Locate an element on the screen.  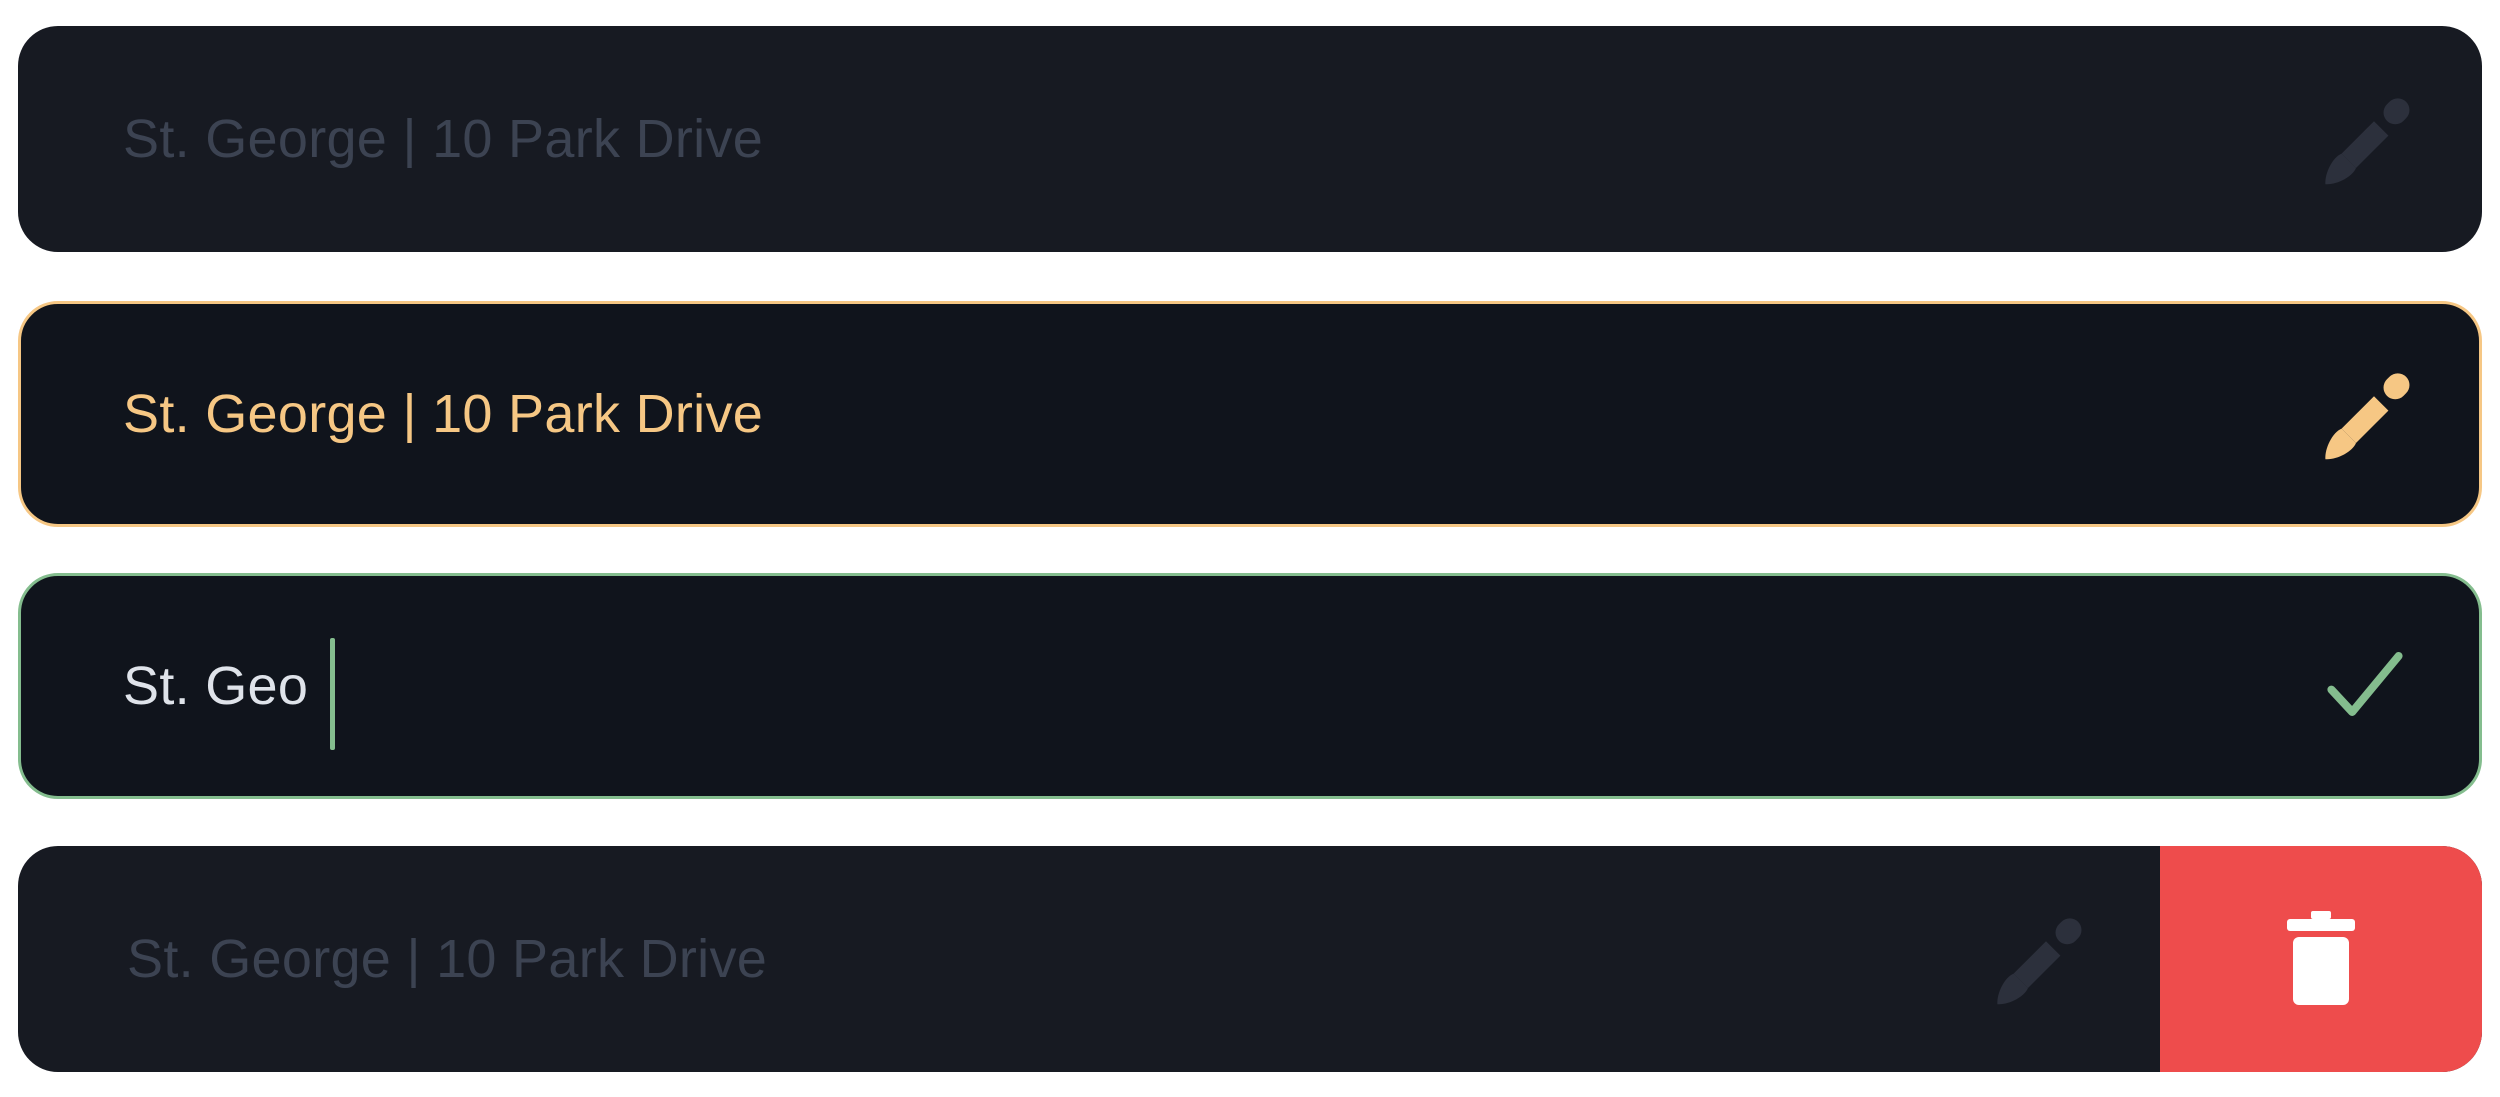
trash-icon is located at coordinates (2321, 958).